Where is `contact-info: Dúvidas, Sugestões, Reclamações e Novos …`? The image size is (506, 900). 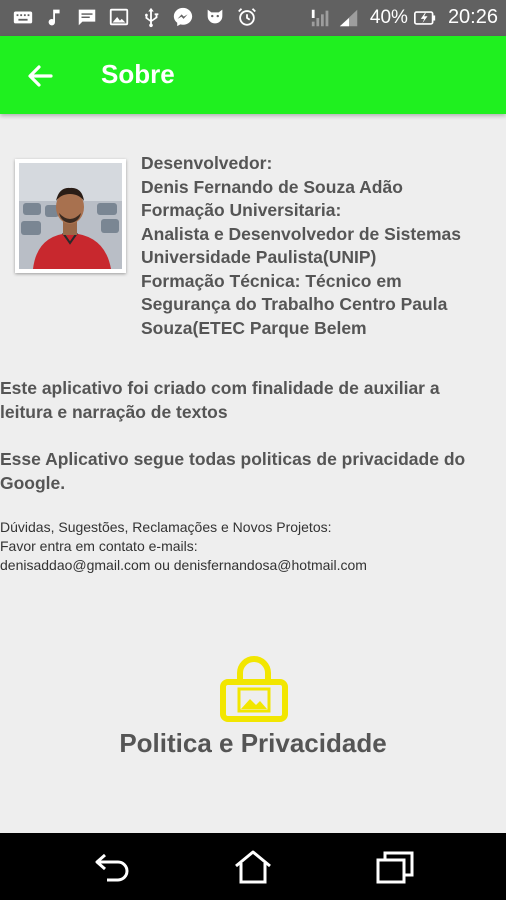 contact-info: Dúvidas, Sugestões, Reclamações e Novos … is located at coordinates (250, 546).